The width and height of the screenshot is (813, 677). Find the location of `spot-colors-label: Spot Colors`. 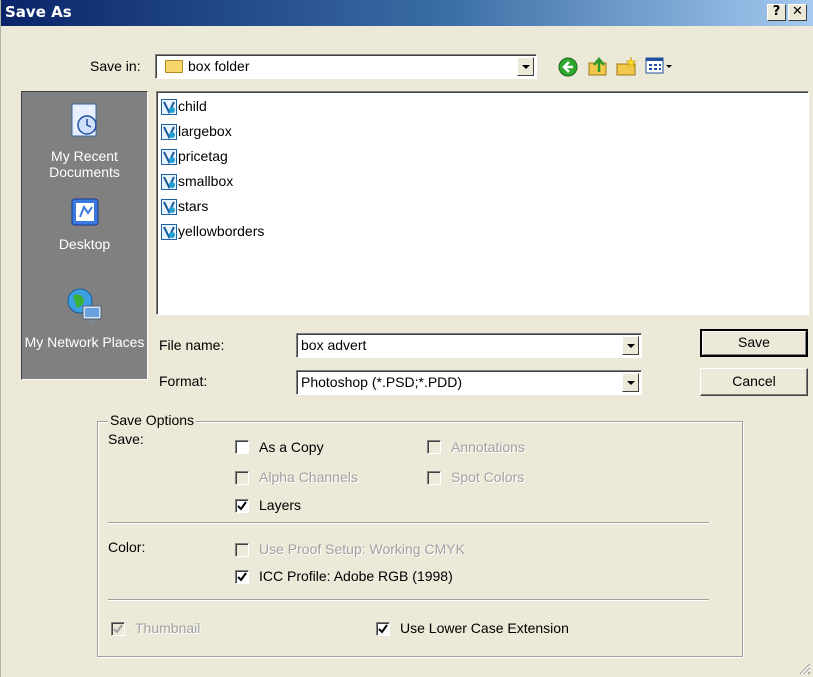

spot-colors-label: Spot Colors is located at coordinates (488, 477).